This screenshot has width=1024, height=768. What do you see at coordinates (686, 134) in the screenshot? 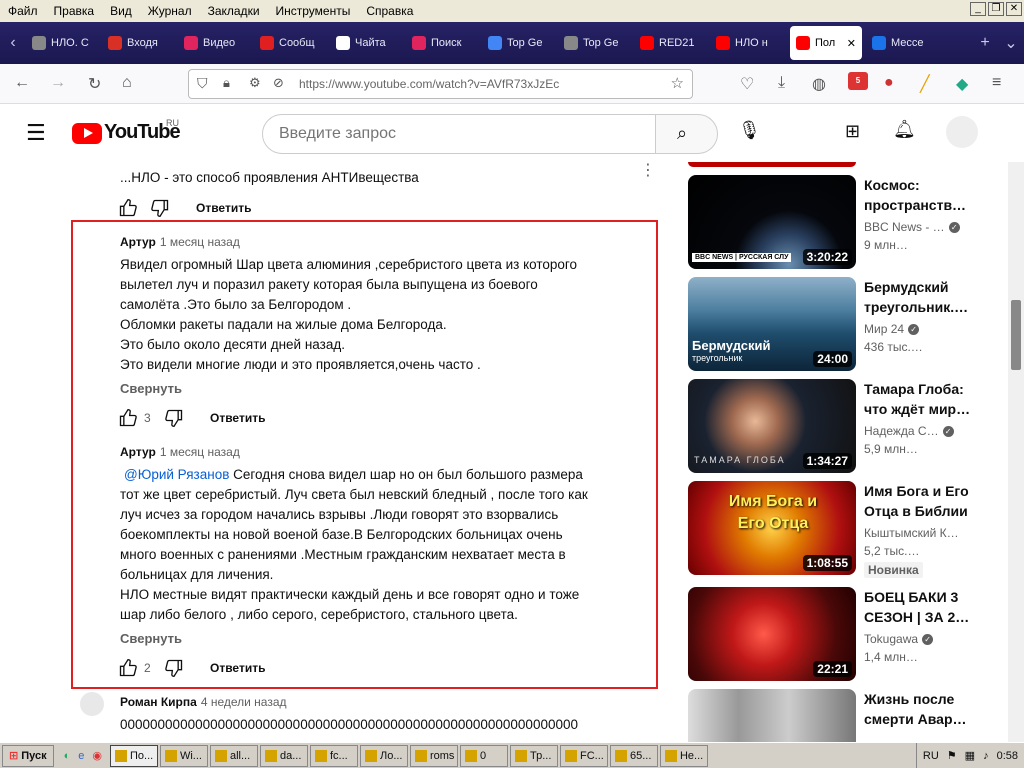
I see `search-button: ⌕` at bounding box center [686, 134].